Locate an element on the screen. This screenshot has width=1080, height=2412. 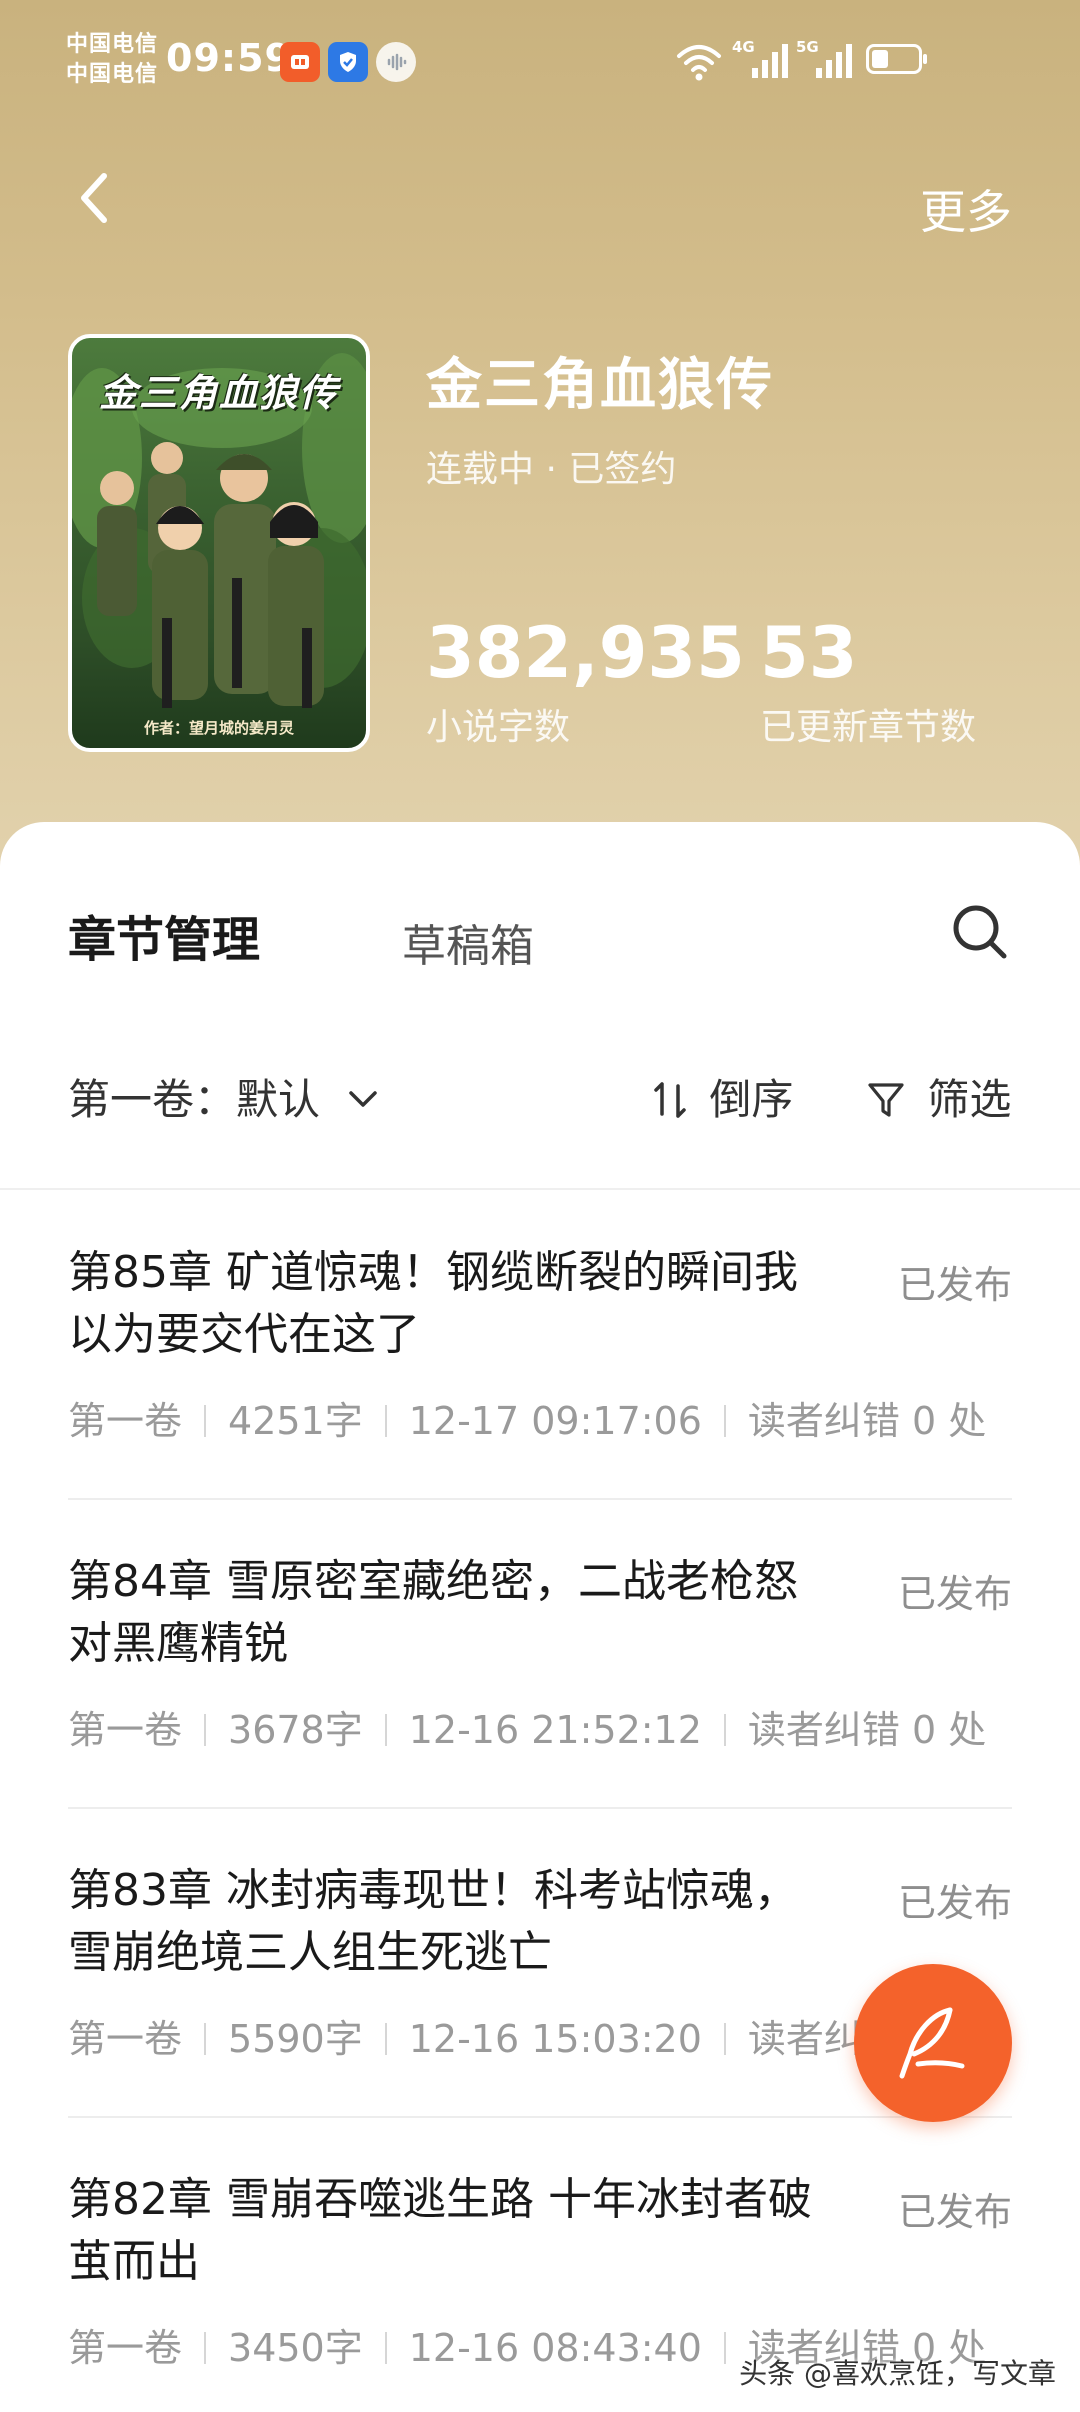
cover-author: 作者：望月城的姜月灵 is located at coordinates (218, 728).